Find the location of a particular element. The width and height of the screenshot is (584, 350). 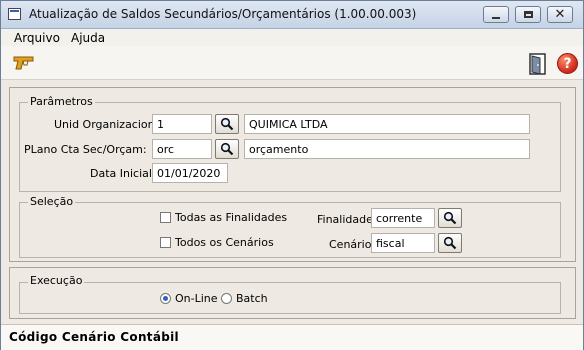

finalidade-input is located at coordinates (403, 218).